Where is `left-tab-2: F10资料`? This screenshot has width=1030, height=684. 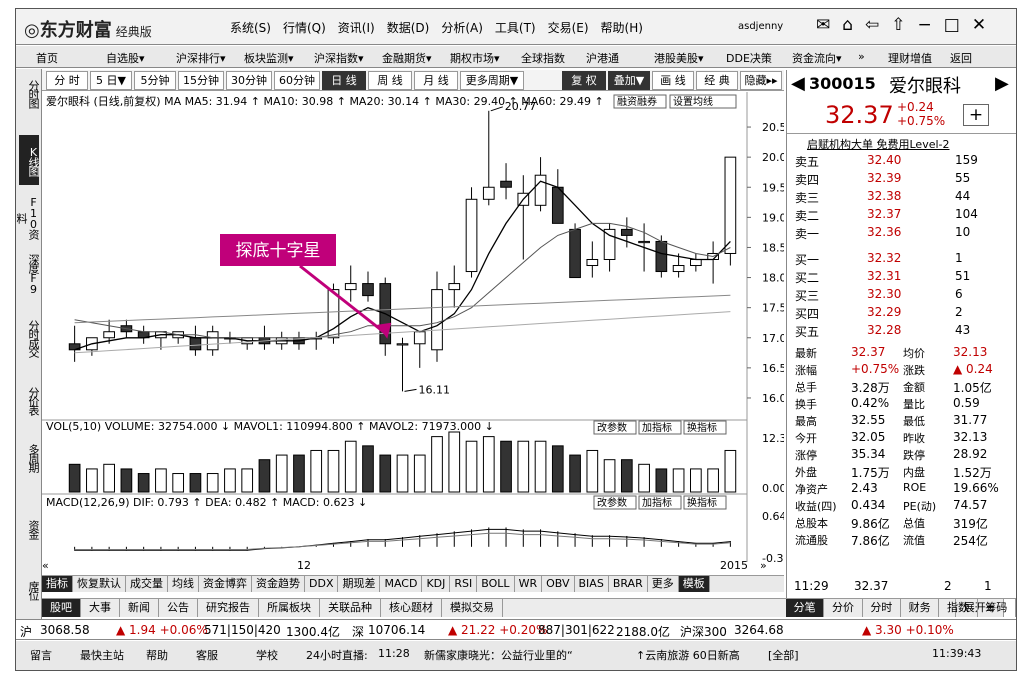
left-tab-2: F10资料 is located at coordinates (28, 217).